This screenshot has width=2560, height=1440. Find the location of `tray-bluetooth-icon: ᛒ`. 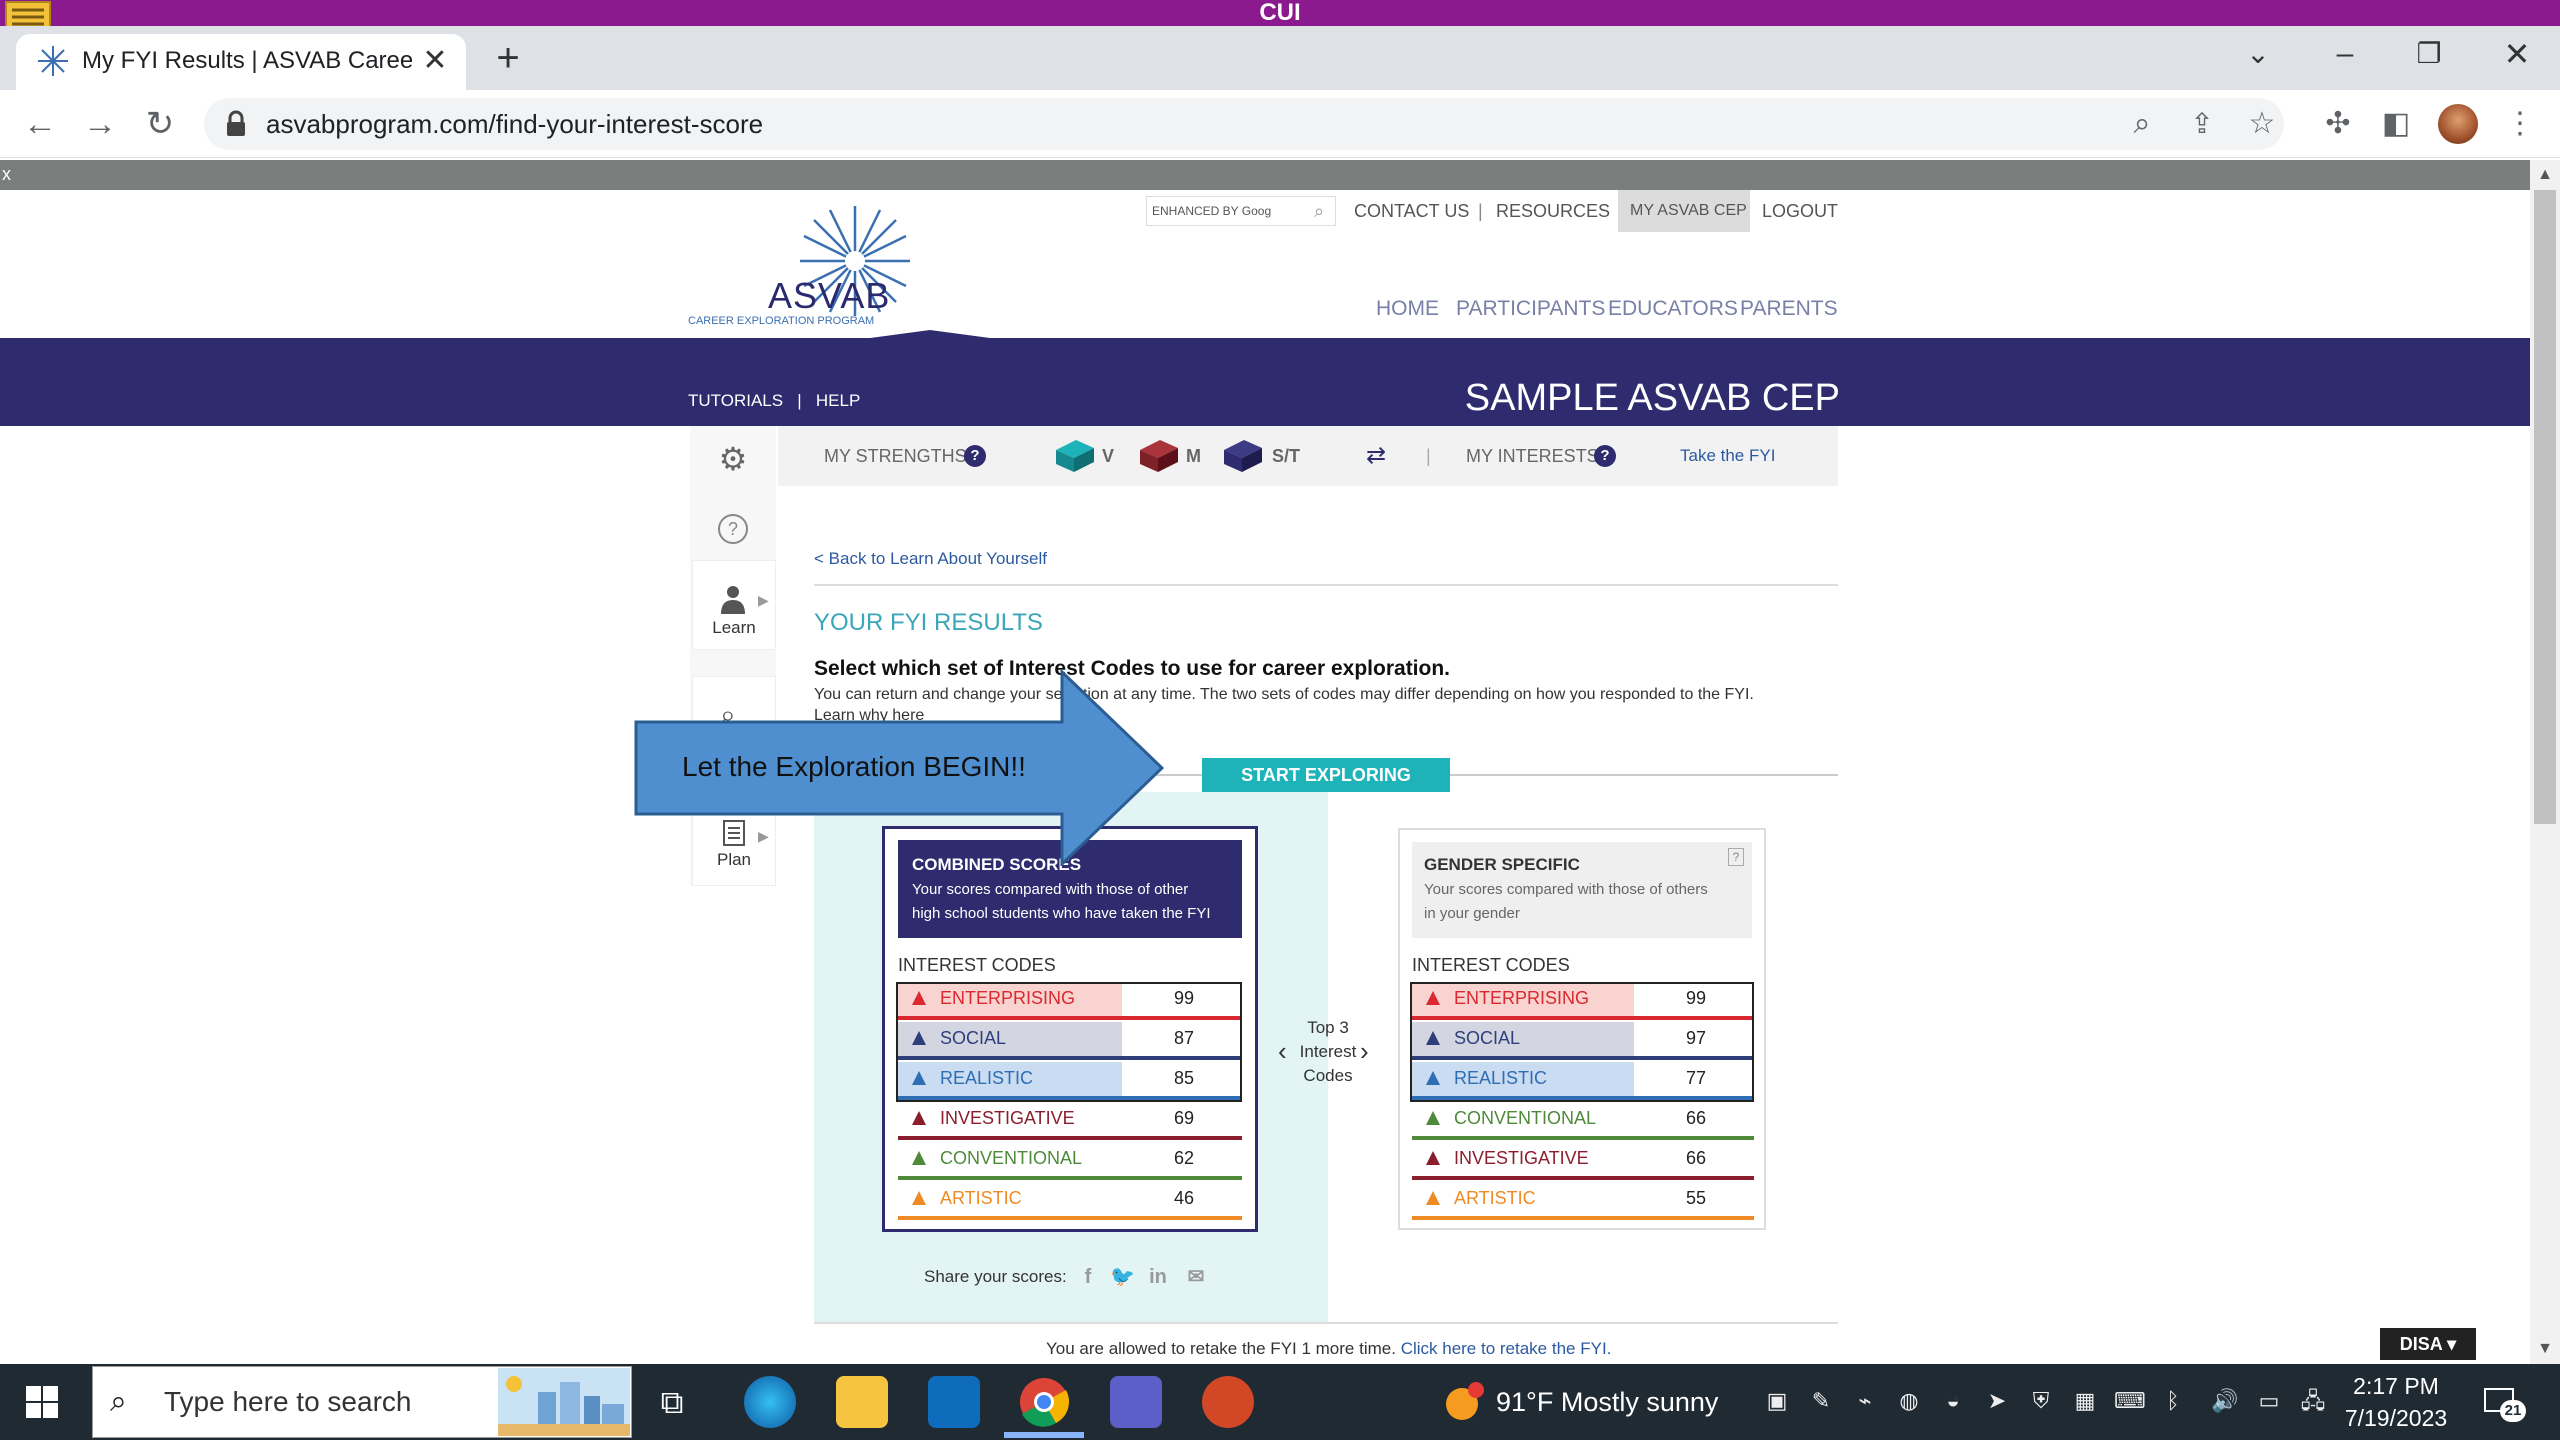

tray-bluetooth-icon: ᛒ is located at coordinates (2173, 1401).